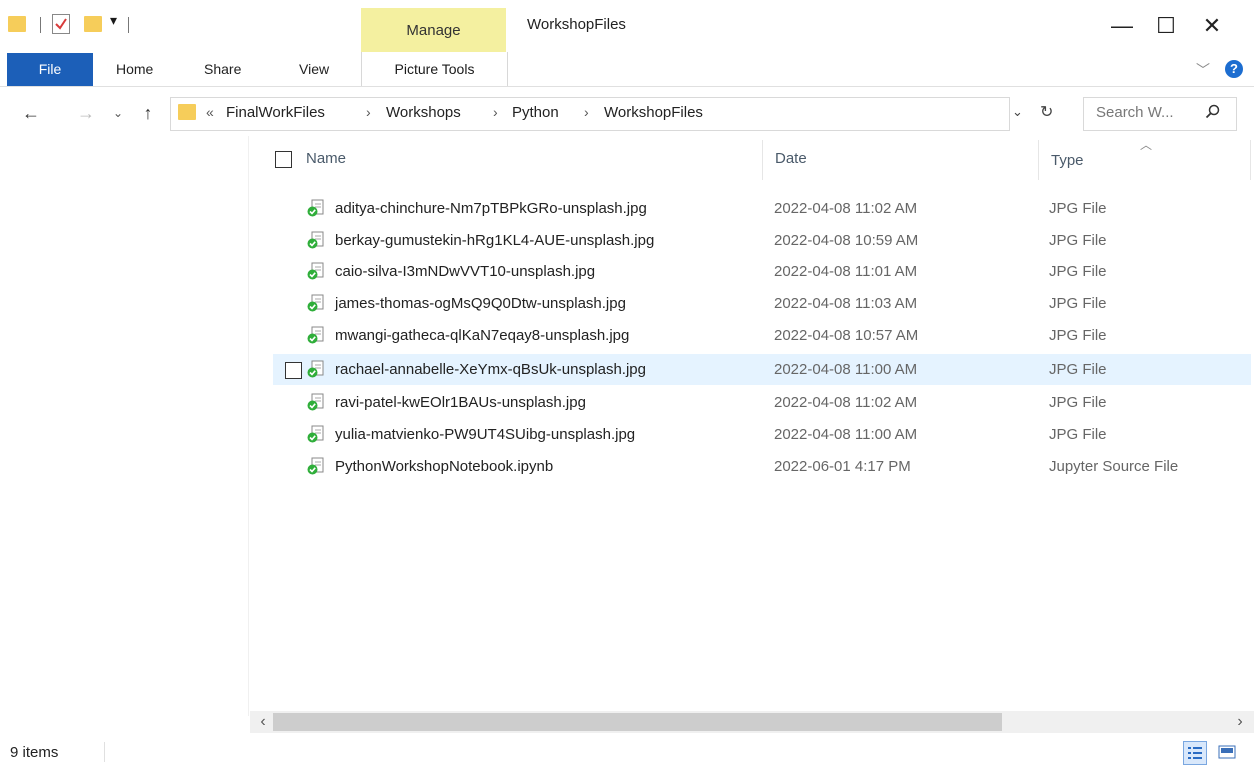 This screenshot has width=1254, height=768. Describe the element at coordinates (113, 20) in the screenshot. I see `qat-customize-icon: ▾` at that location.